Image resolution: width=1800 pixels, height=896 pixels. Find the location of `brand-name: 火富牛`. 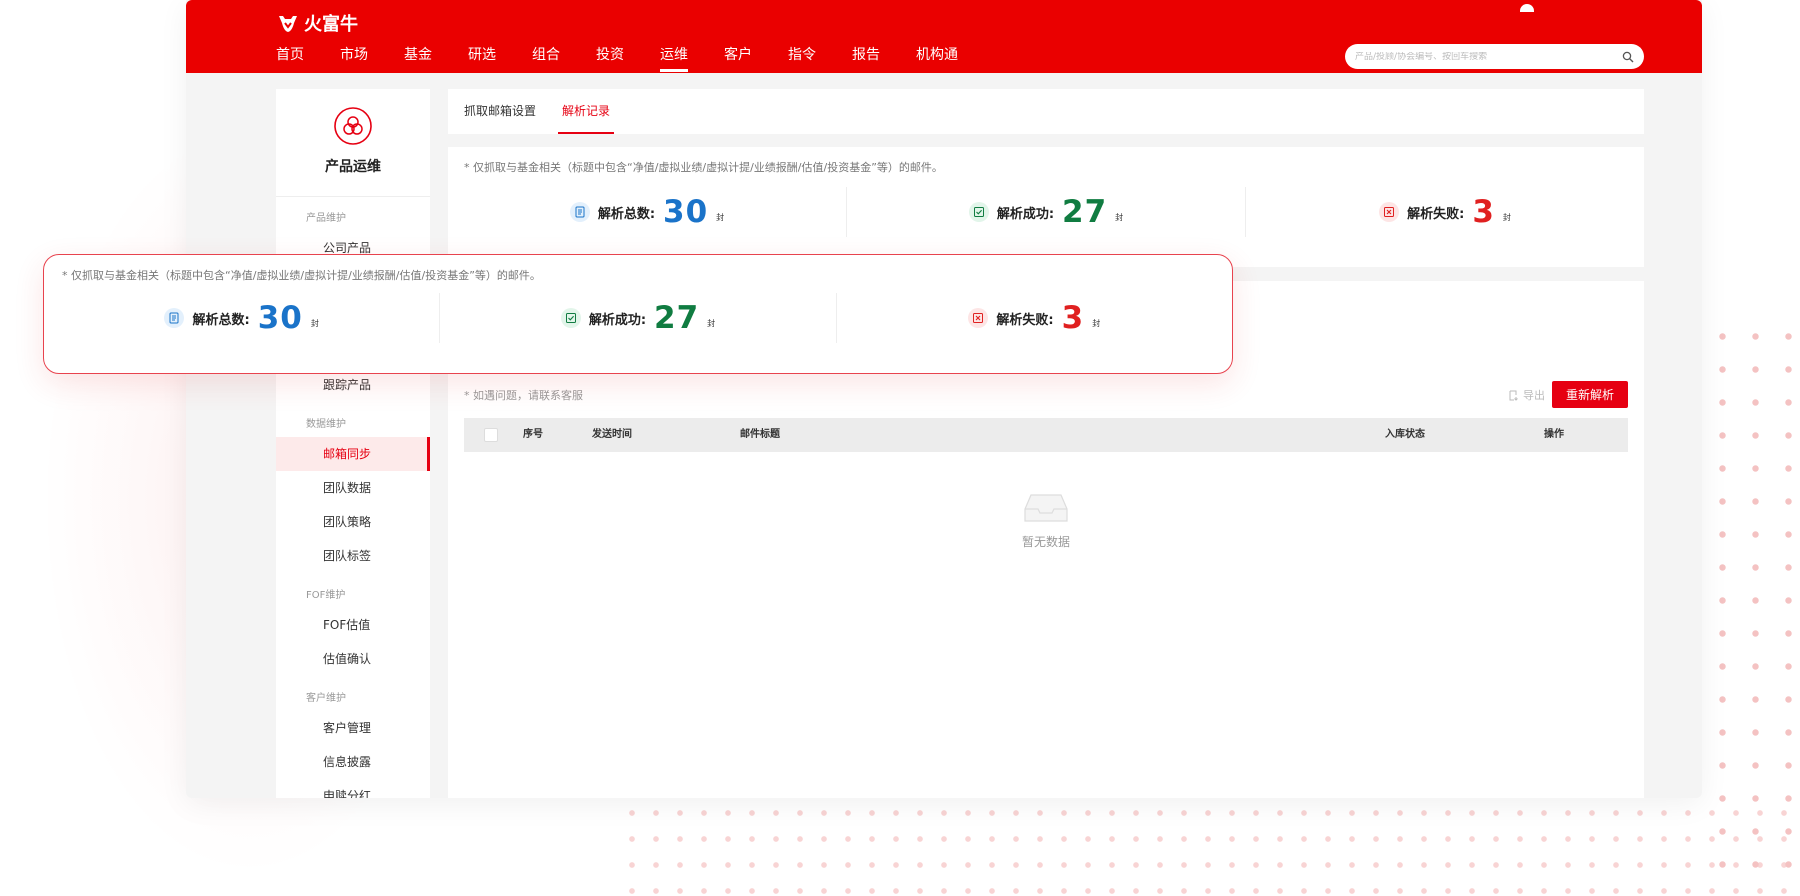

brand-name: 火富牛 is located at coordinates (331, 24).